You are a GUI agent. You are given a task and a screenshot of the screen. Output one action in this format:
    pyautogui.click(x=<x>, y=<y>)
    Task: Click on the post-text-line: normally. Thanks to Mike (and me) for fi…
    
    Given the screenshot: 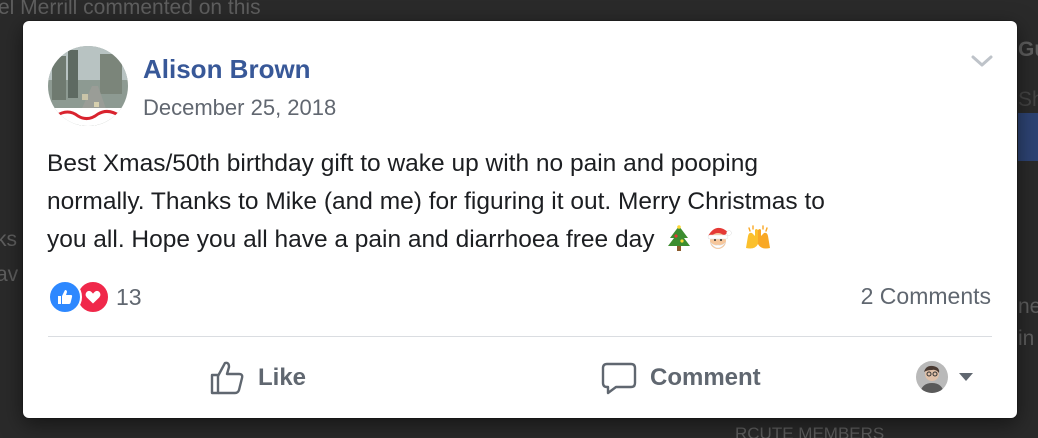 What is the action you would take?
    pyautogui.click(x=436, y=201)
    